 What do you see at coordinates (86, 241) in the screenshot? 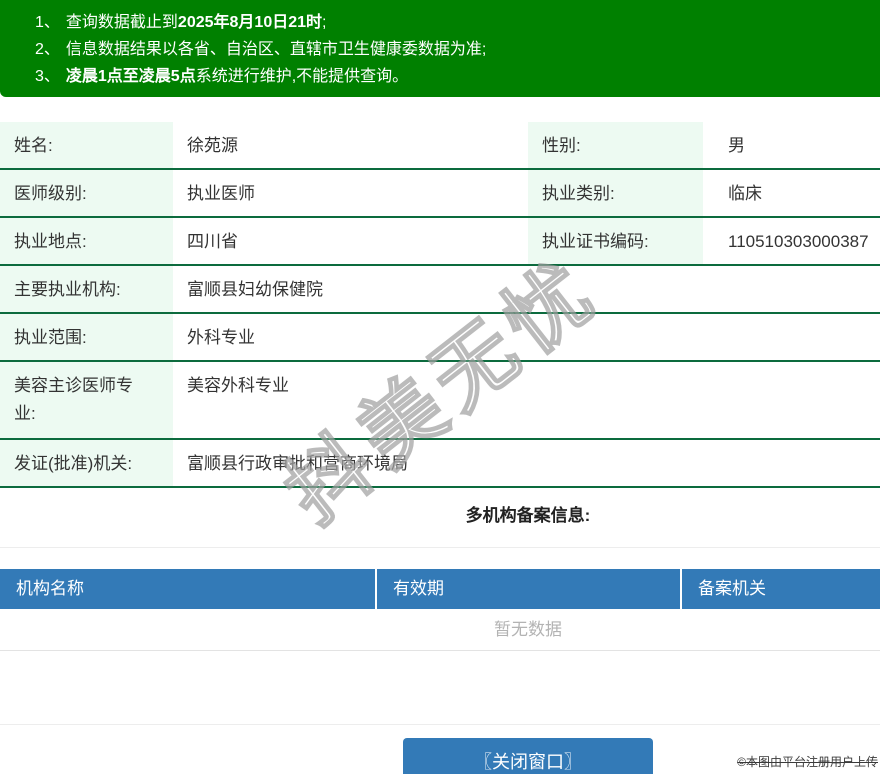
I see `location-label: 执业地点:` at bounding box center [86, 241].